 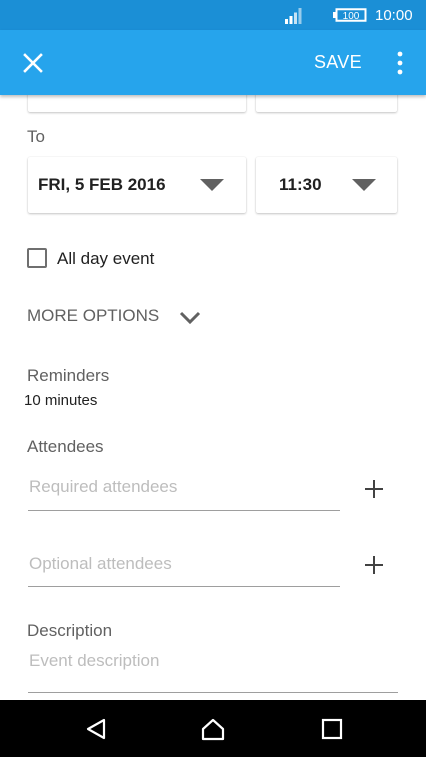 What do you see at coordinates (293, 16) in the screenshot?
I see `signal-icon` at bounding box center [293, 16].